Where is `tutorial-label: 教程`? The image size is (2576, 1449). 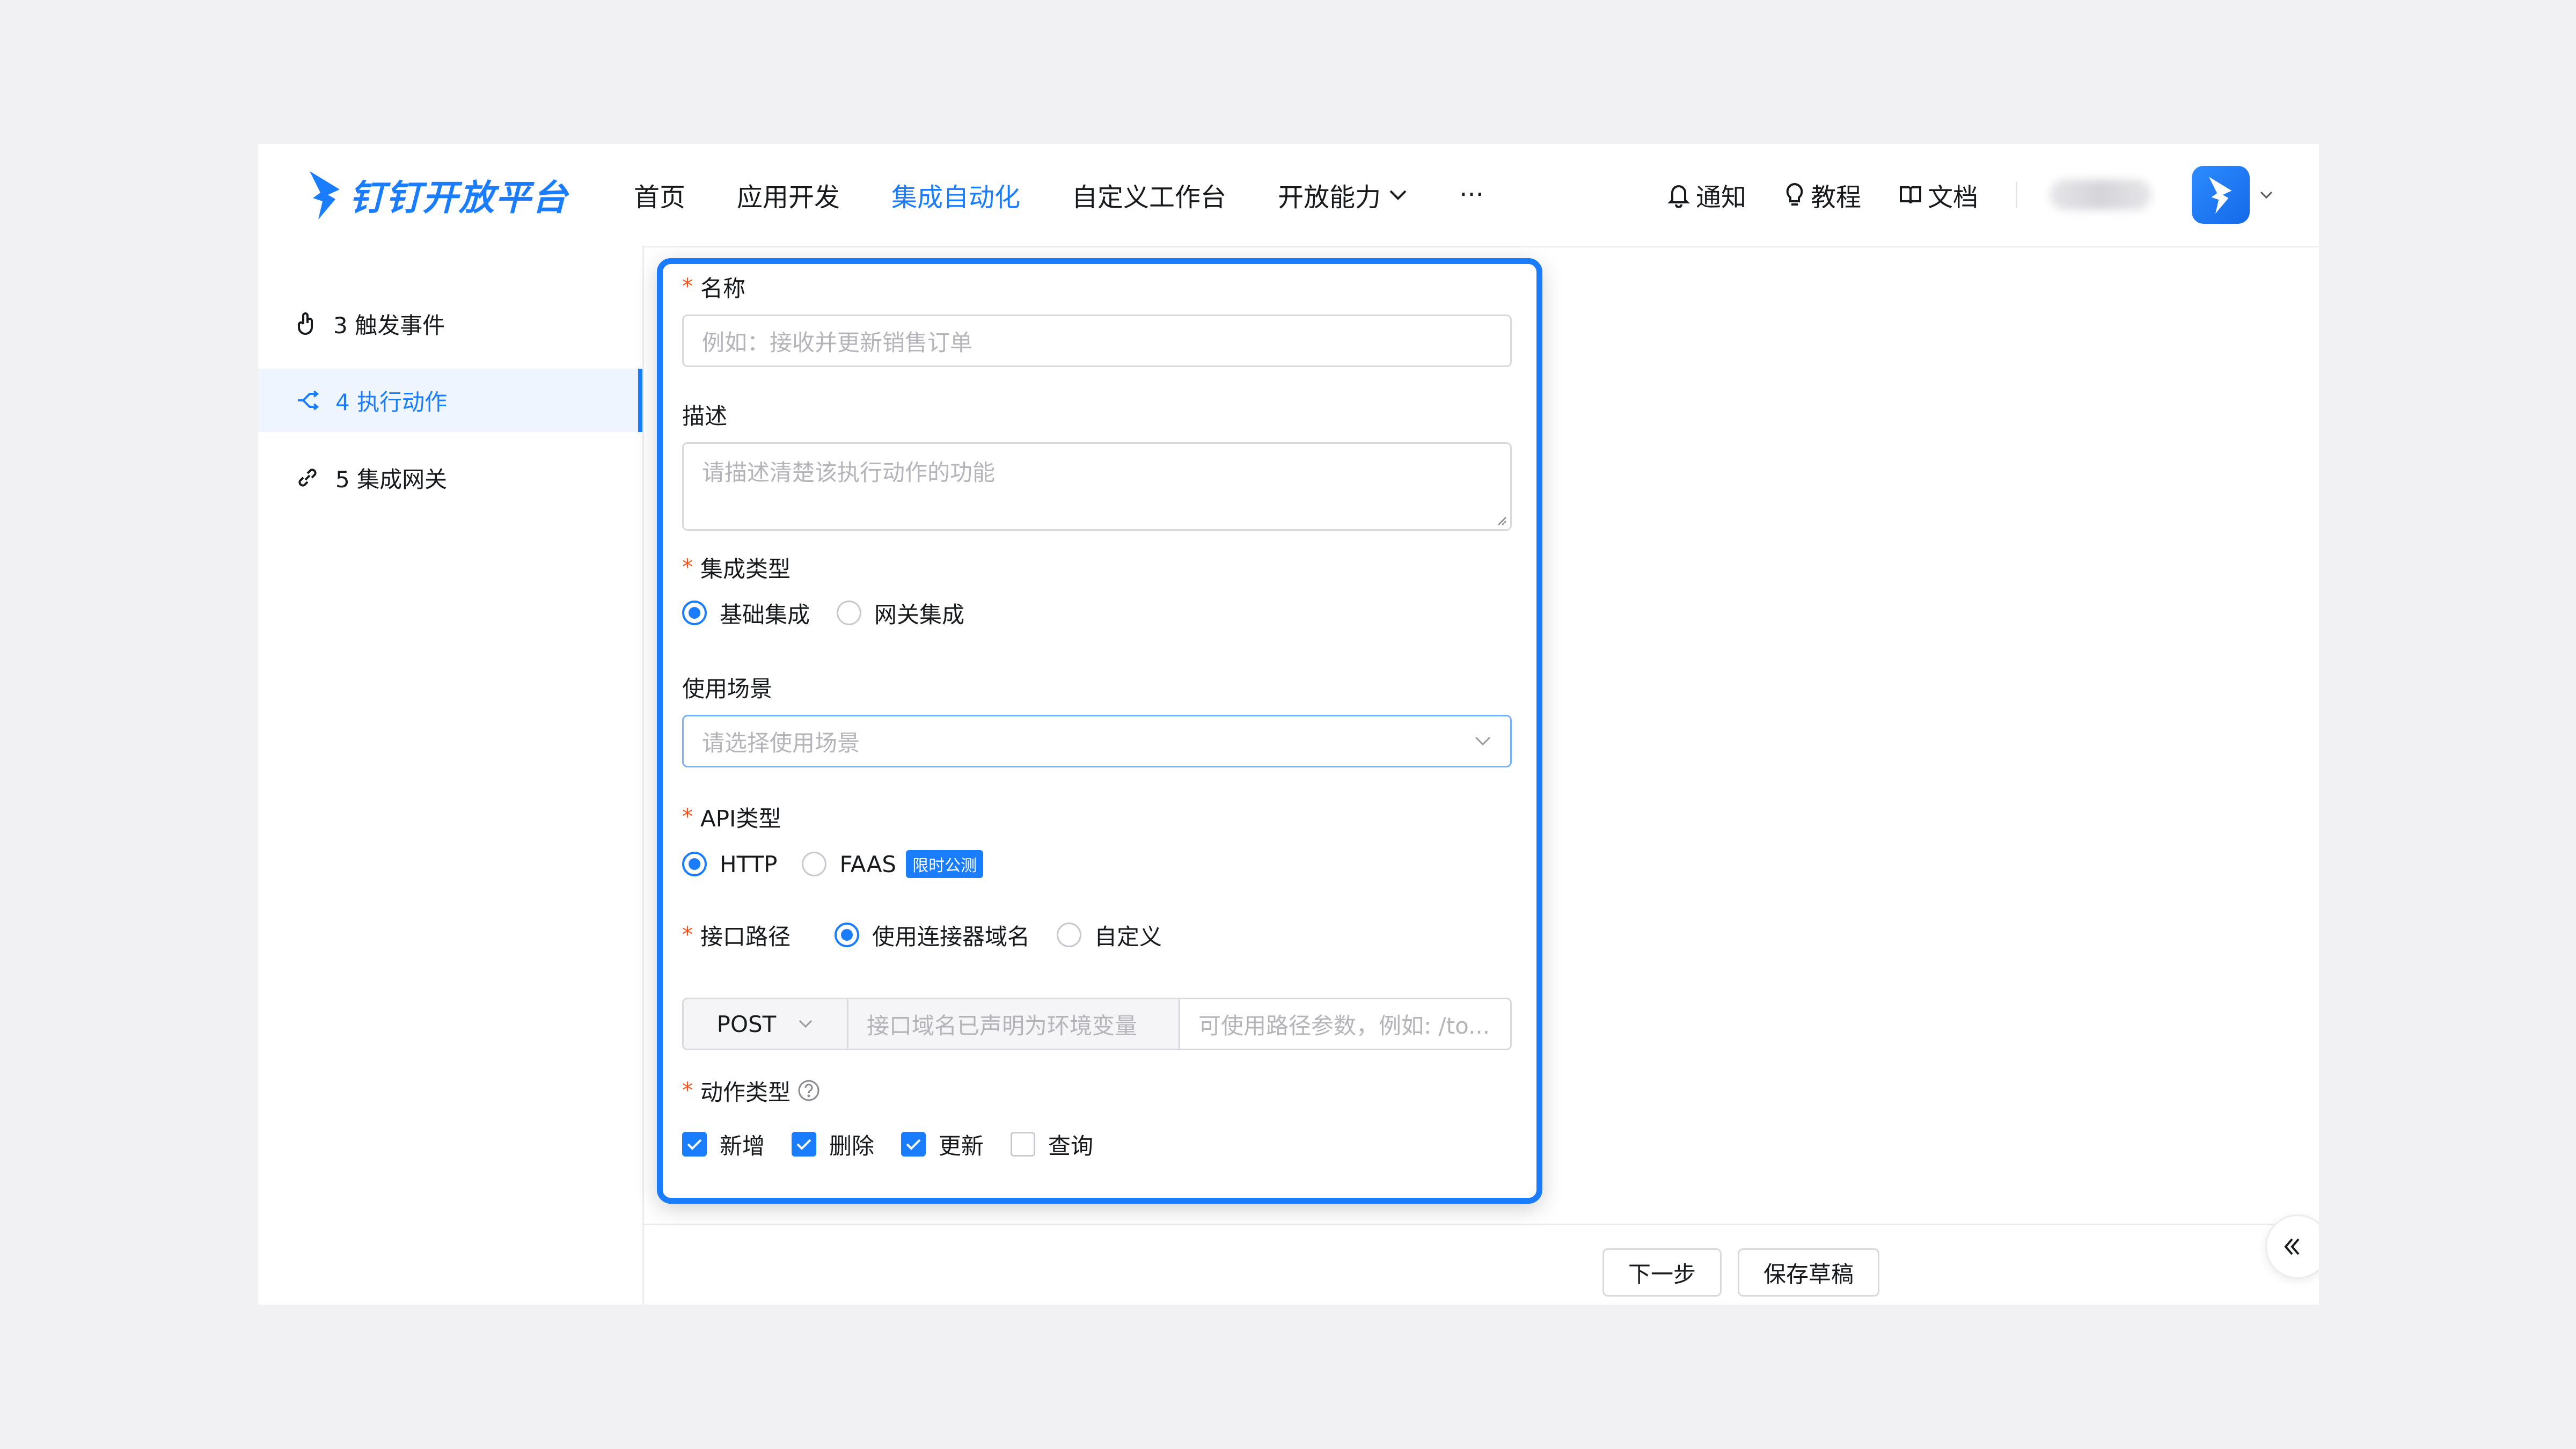 tutorial-label: 教程 is located at coordinates (1836, 197).